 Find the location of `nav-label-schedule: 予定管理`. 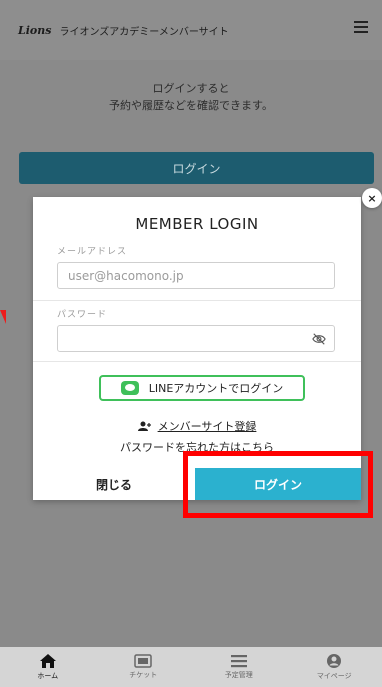

nav-label-schedule: 予定管理 is located at coordinates (238, 675).